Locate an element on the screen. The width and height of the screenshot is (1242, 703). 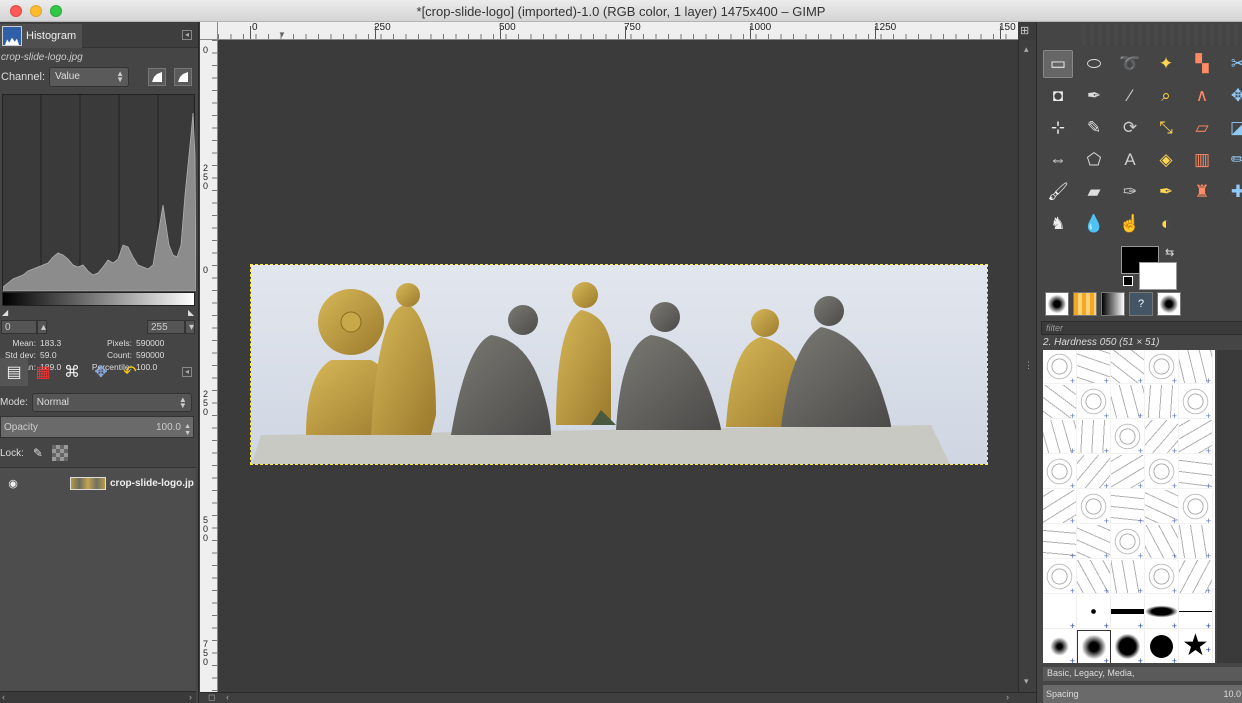
brush-grid-scrollbar is located at coordinates (1229, 506).